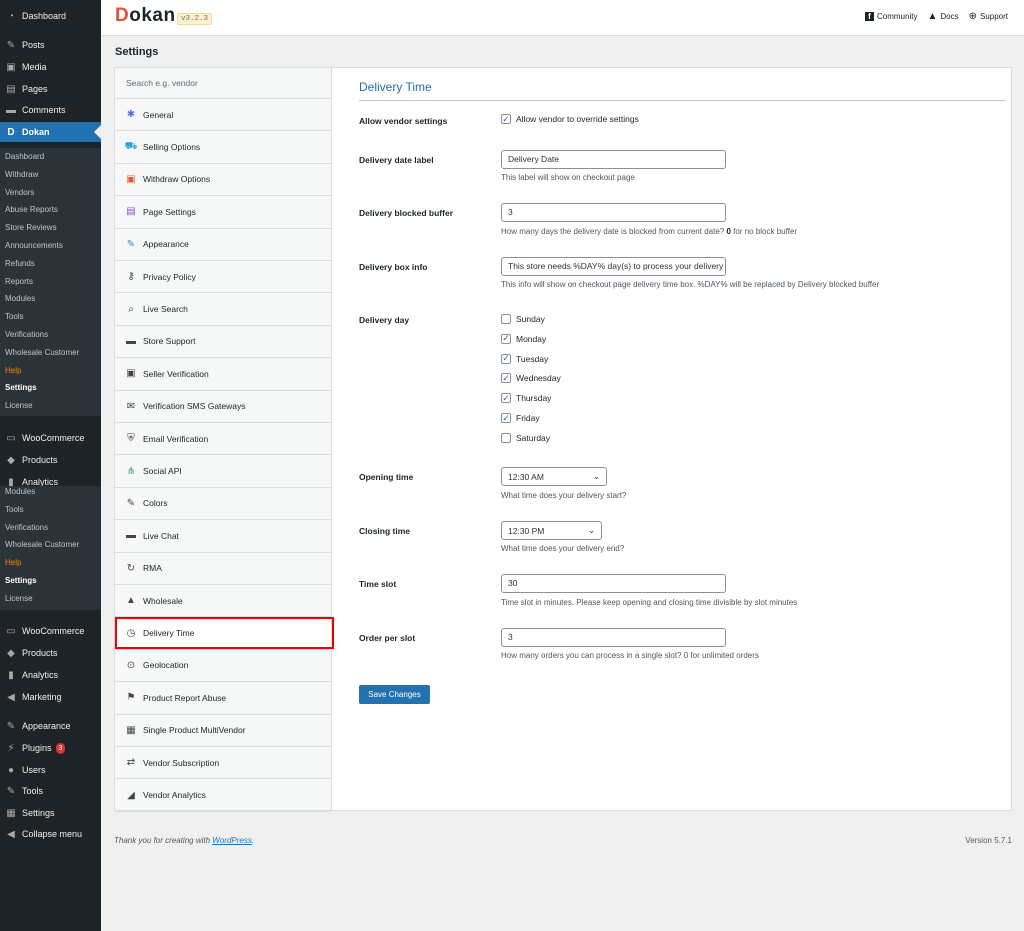  I want to click on opening-time-desc: What time does your delivery start?, so click(564, 495).